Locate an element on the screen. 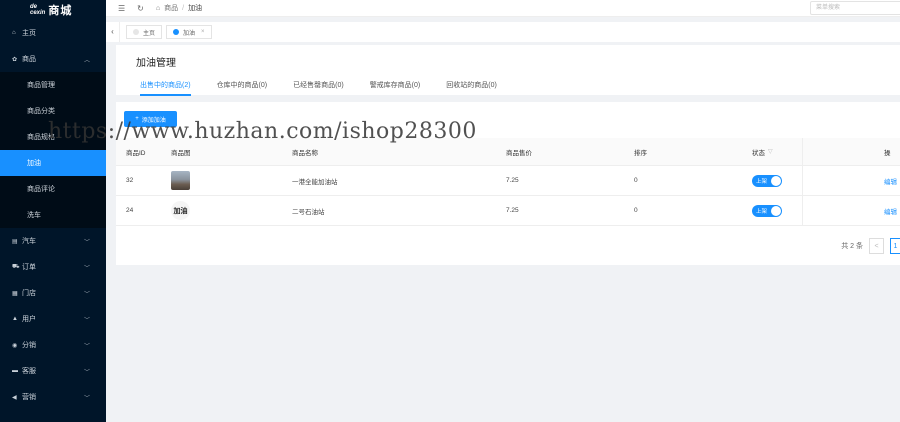 This screenshot has height=422, width=900. submenu-item: 商品评论 is located at coordinates (53, 189).